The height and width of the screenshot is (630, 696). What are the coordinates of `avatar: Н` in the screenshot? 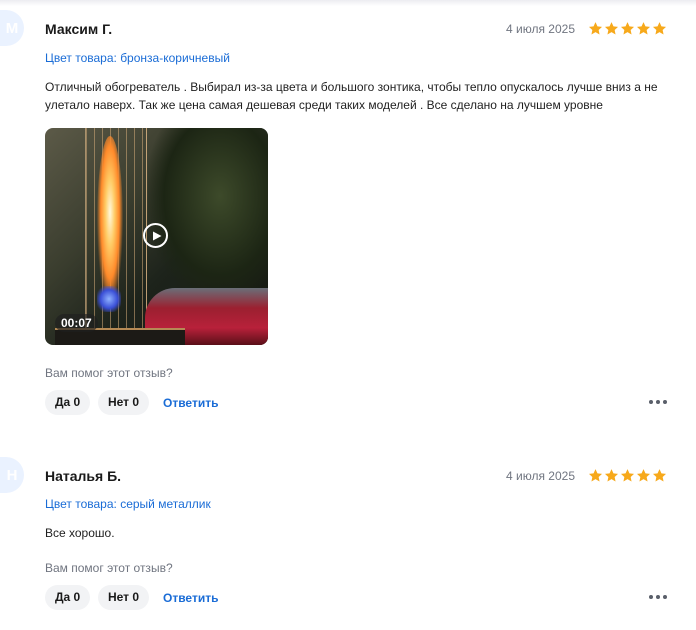 It's located at (12, 475).